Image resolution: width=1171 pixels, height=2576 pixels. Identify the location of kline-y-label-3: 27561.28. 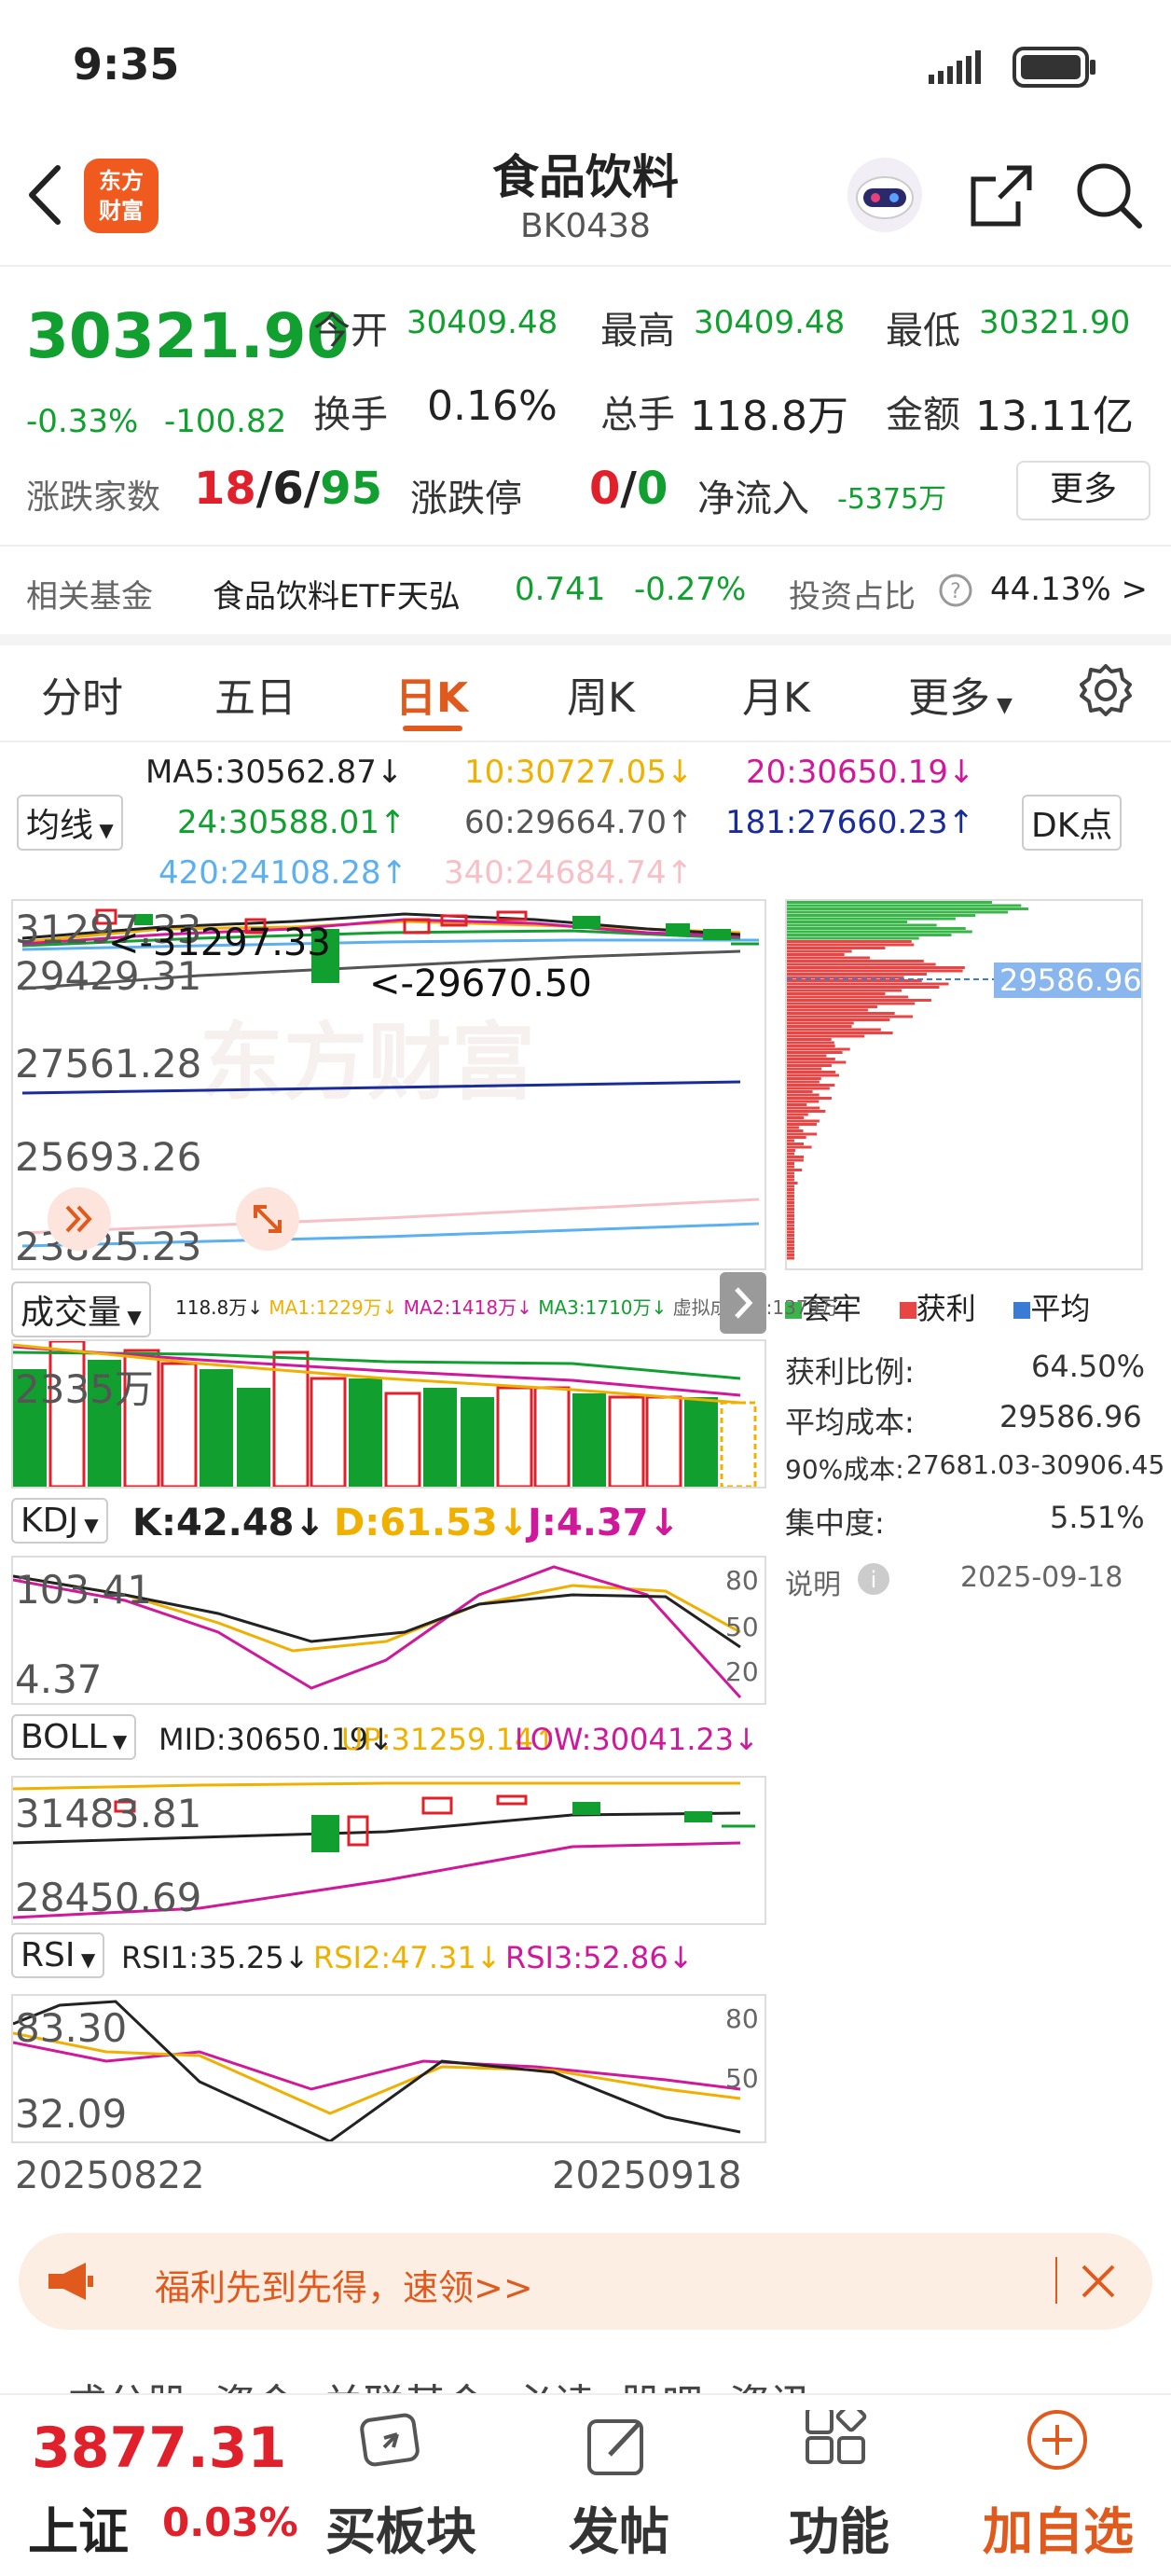
(108, 1064).